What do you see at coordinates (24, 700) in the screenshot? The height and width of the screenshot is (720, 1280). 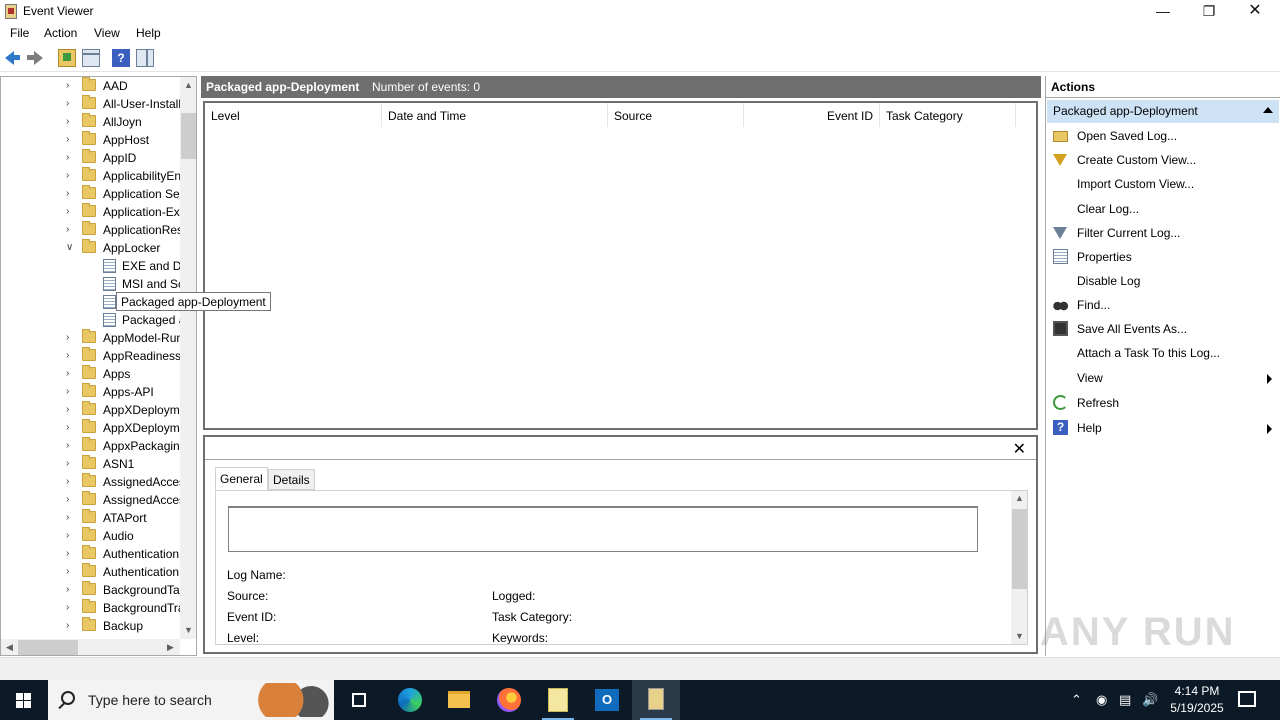 I see `start-button` at bounding box center [24, 700].